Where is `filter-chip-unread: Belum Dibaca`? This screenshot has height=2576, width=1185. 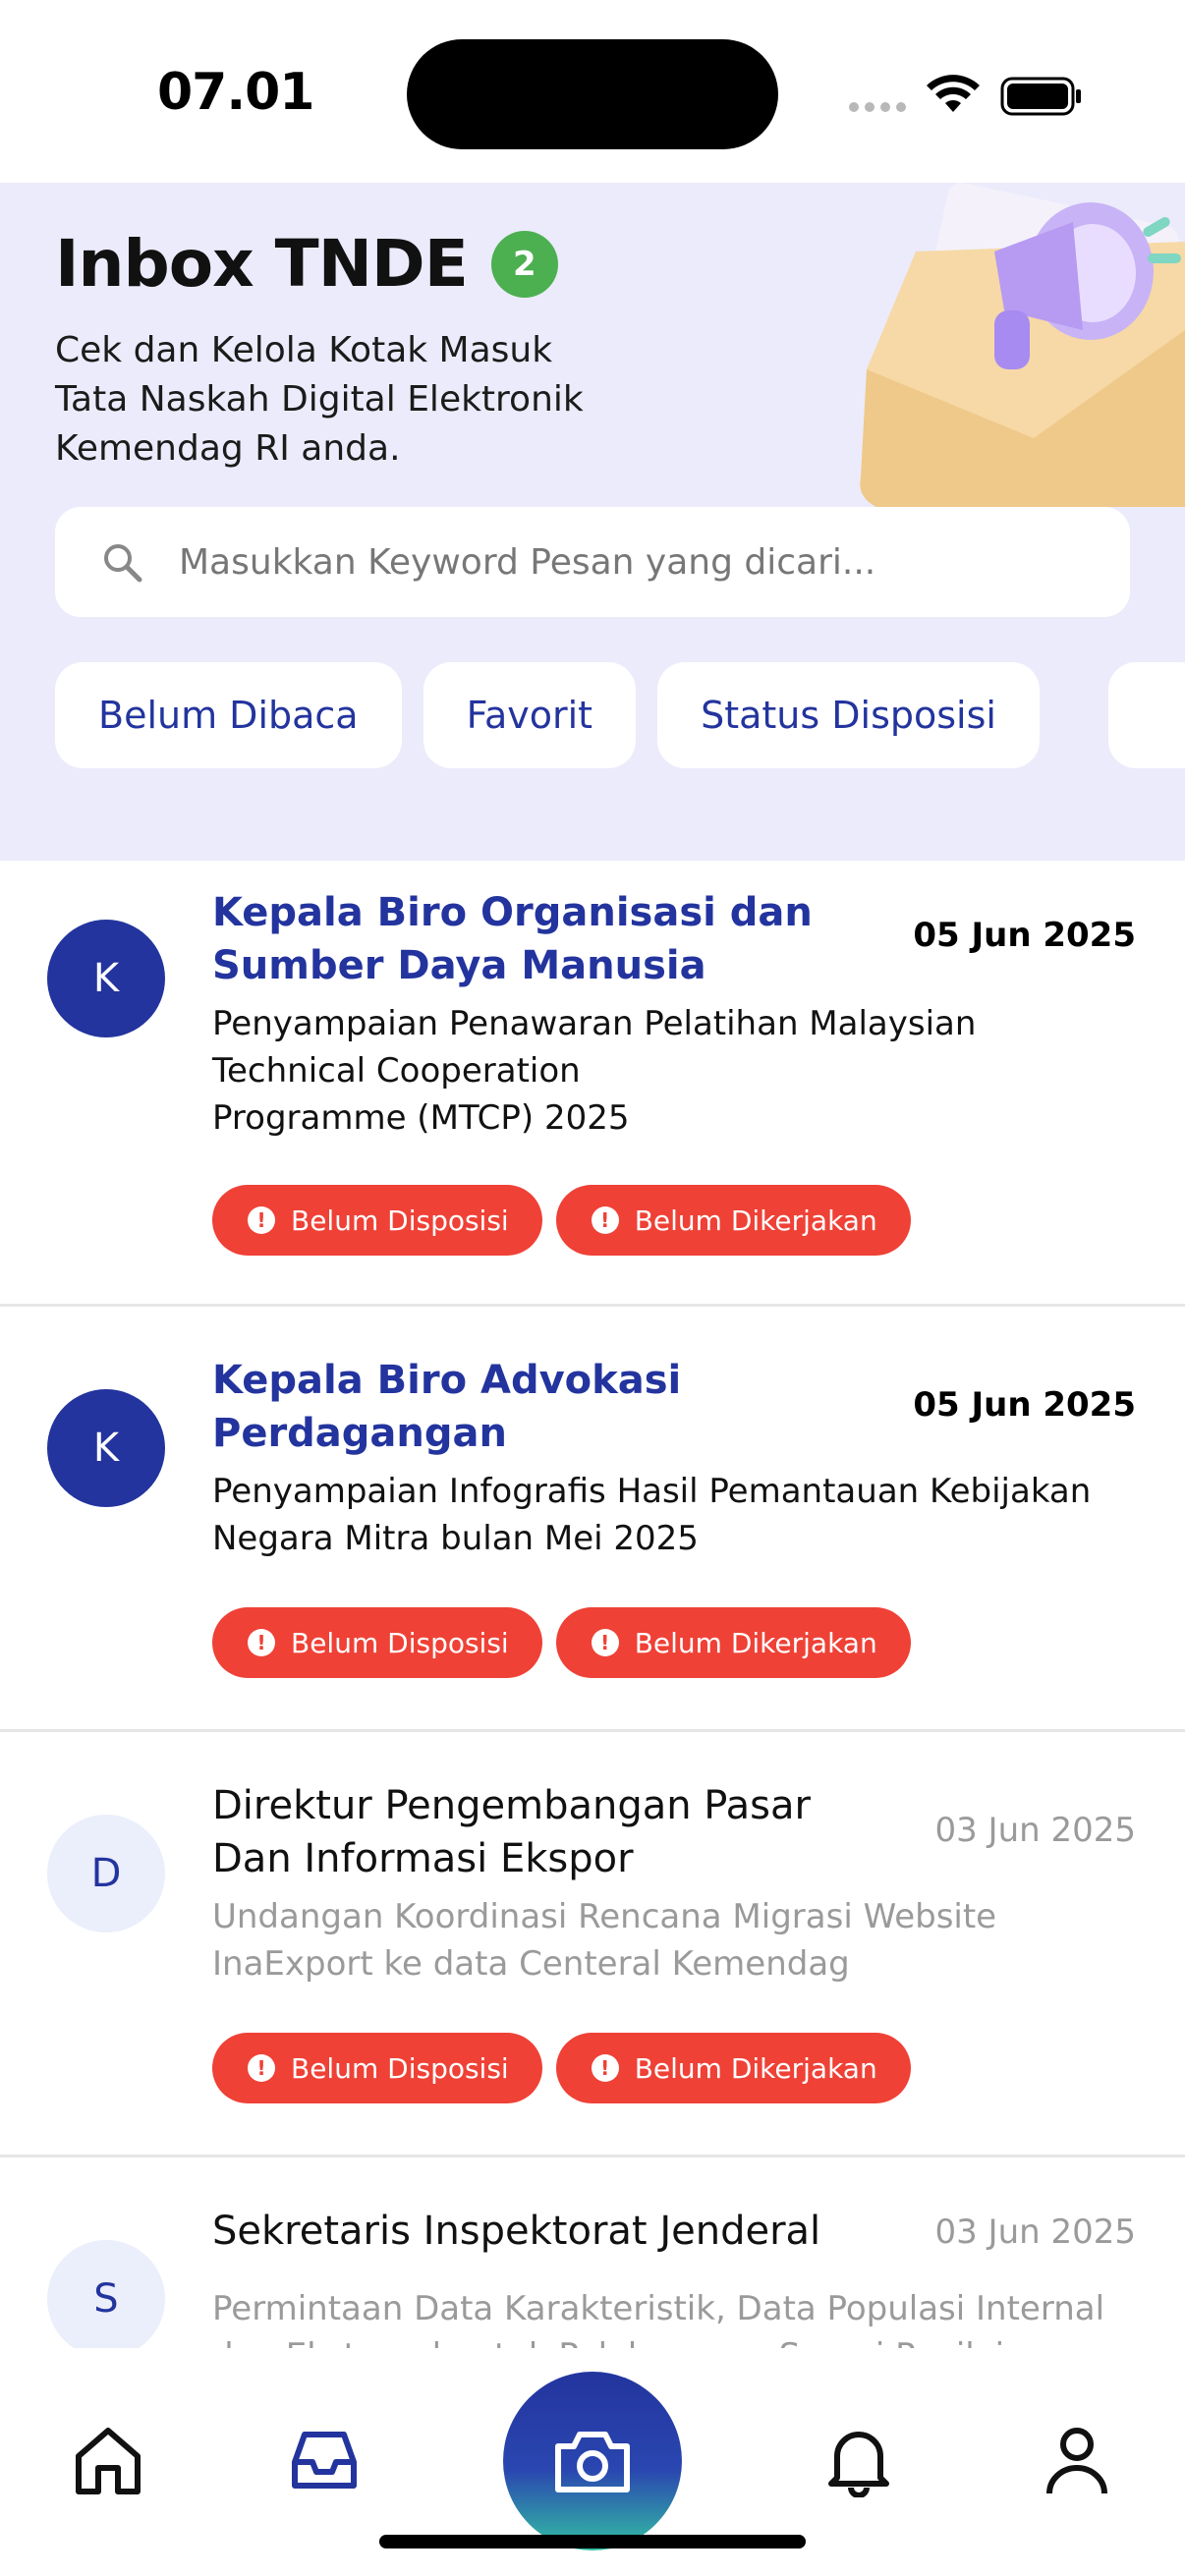 filter-chip-unread: Belum Dibaca is located at coordinates (229, 715).